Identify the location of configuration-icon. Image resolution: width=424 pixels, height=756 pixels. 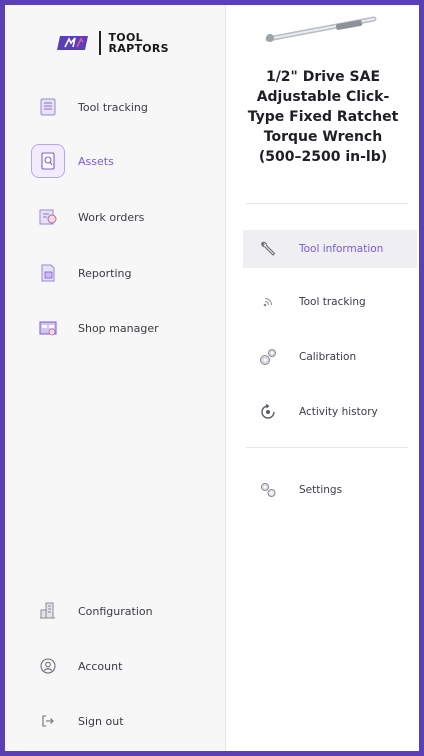
(48, 611).